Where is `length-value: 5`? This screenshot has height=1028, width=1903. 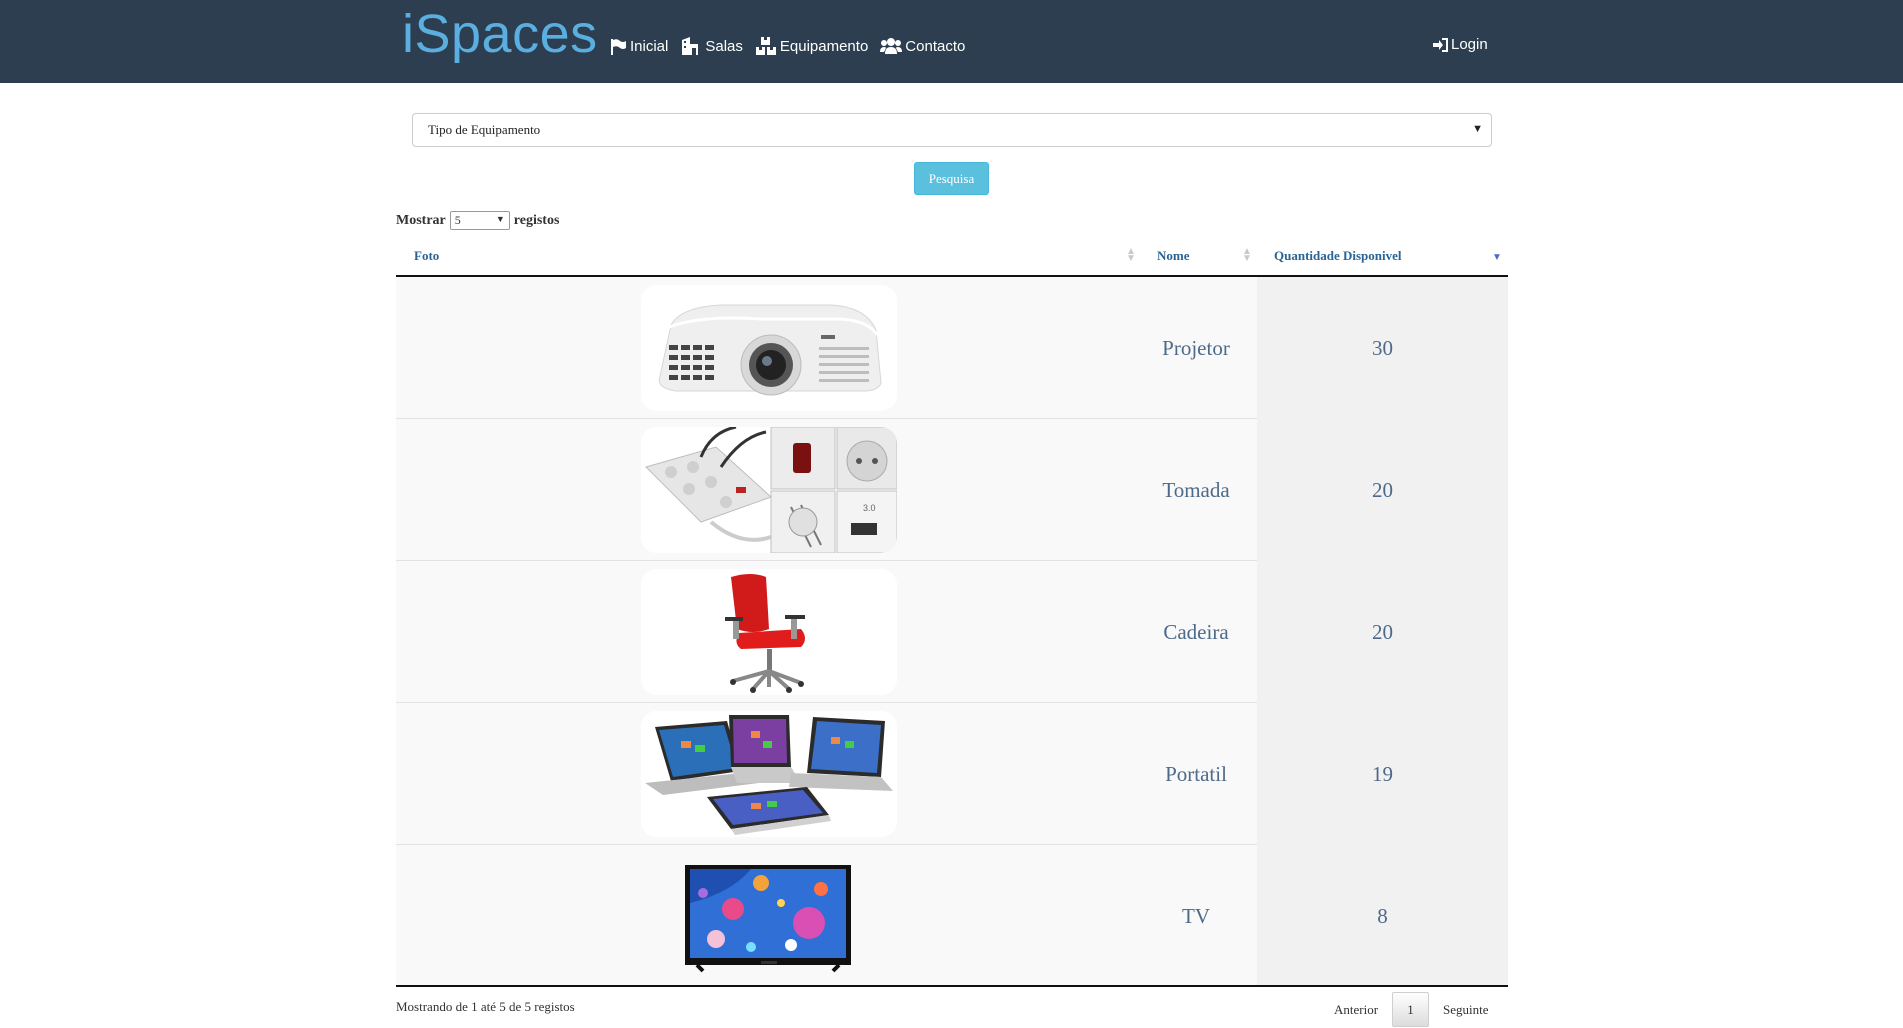
length-value: 5 is located at coordinates (457, 220).